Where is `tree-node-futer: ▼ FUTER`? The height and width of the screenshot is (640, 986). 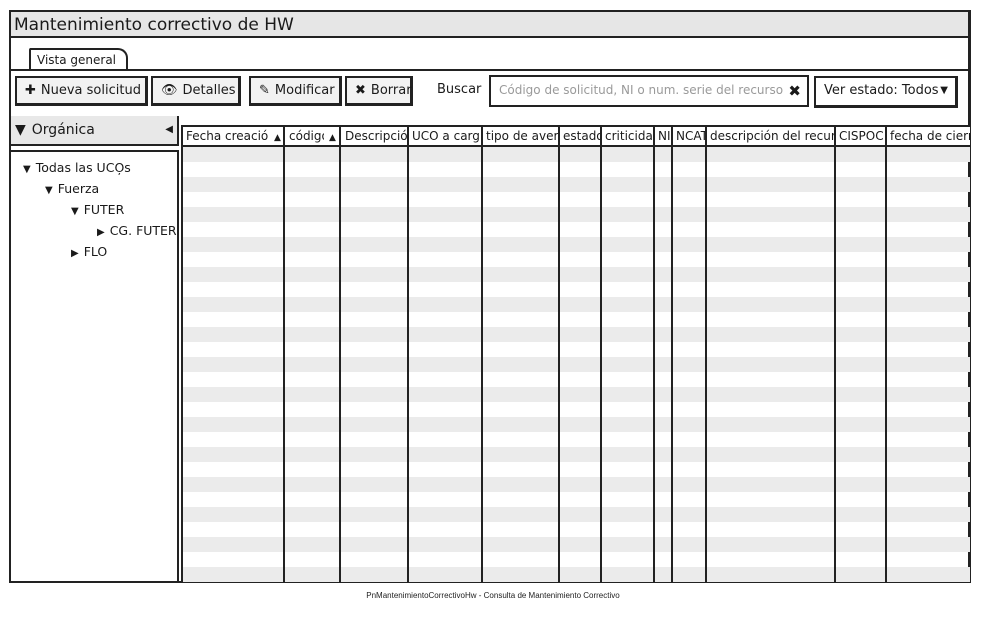
tree-node-futer: ▼ FUTER is located at coordinates (97, 210).